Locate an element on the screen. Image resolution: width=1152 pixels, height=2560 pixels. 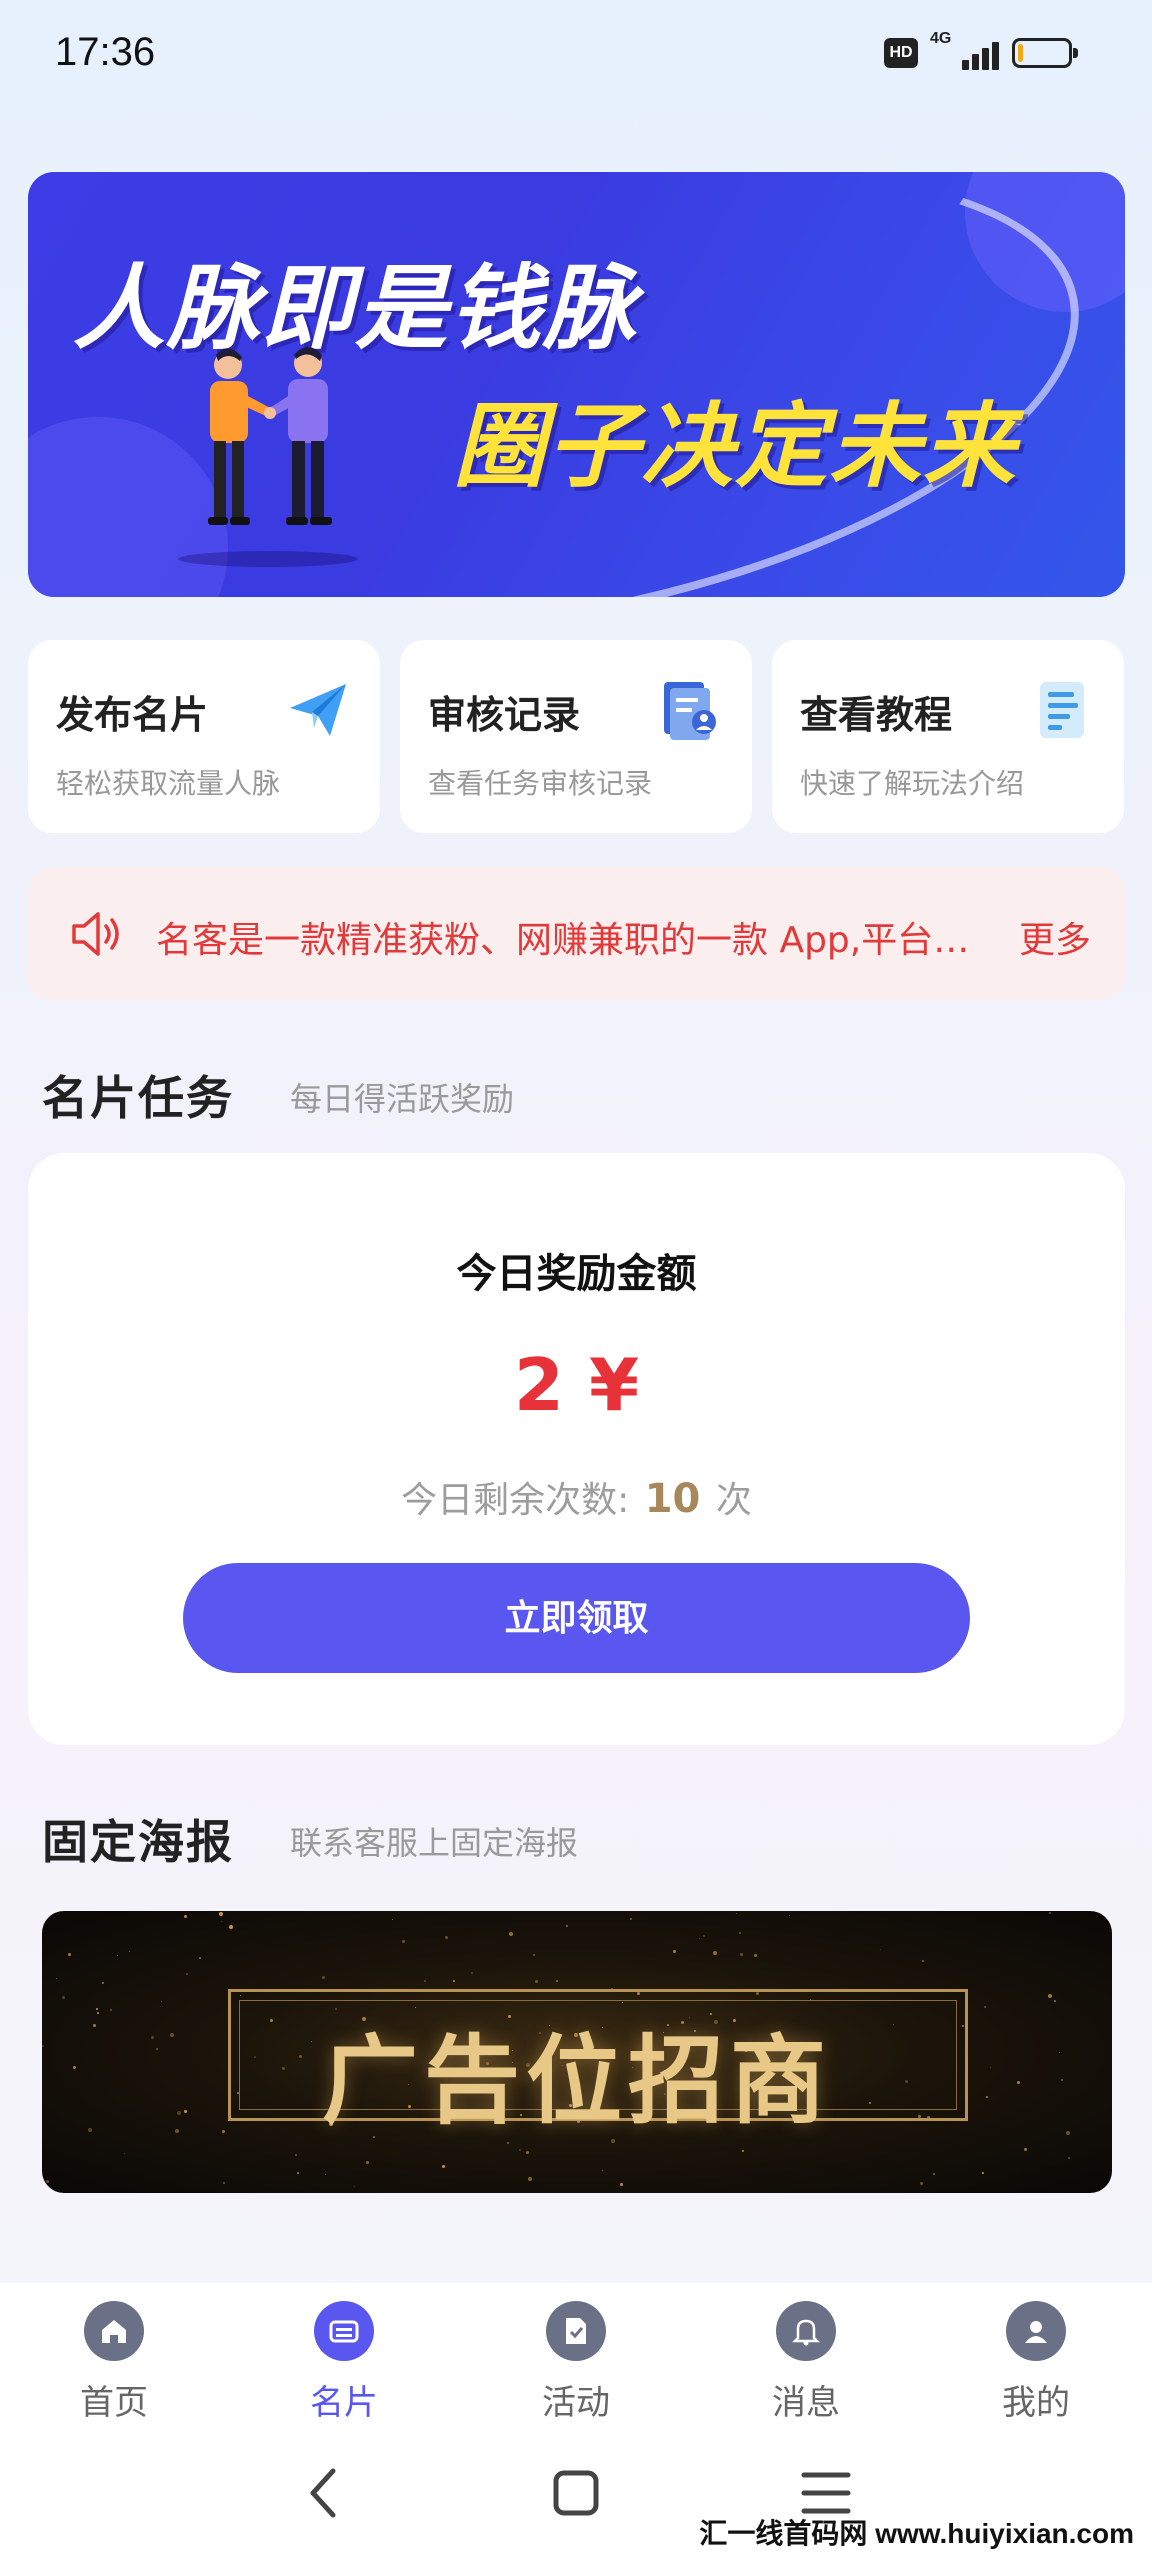
card-icon is located at coordinates (344, 2331).